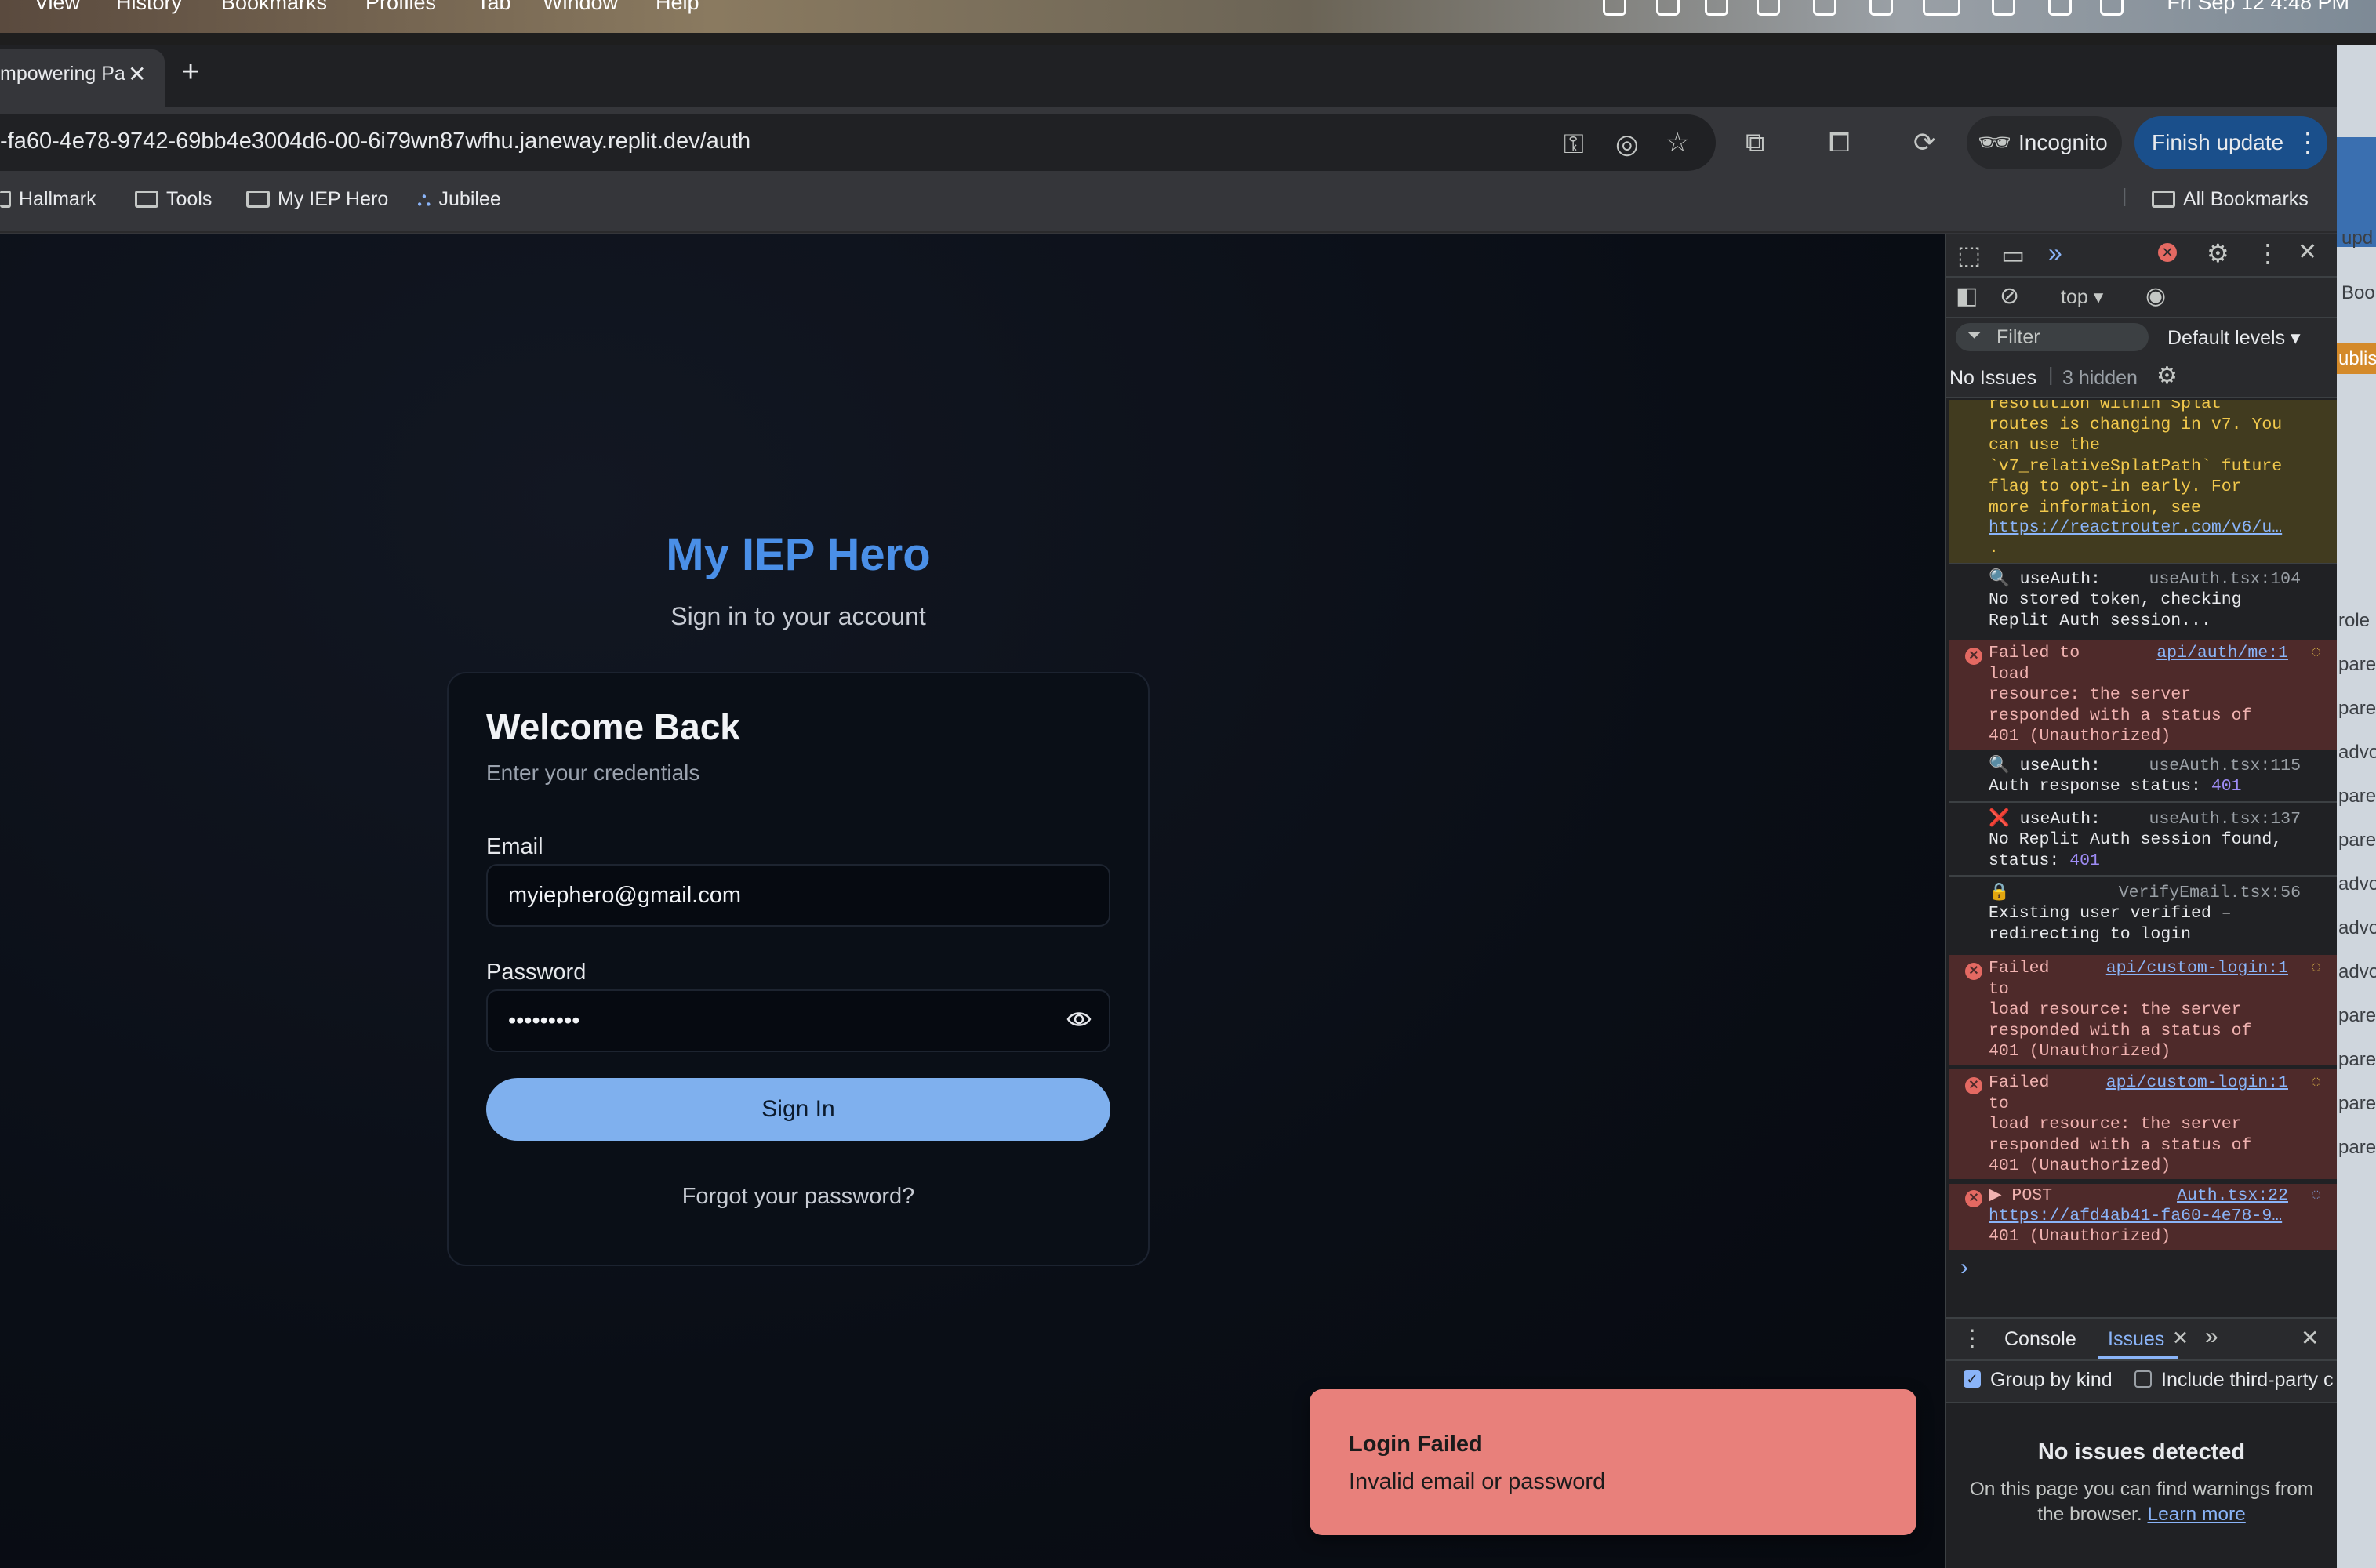  I want to click on search-icon, so click(2060, 8).